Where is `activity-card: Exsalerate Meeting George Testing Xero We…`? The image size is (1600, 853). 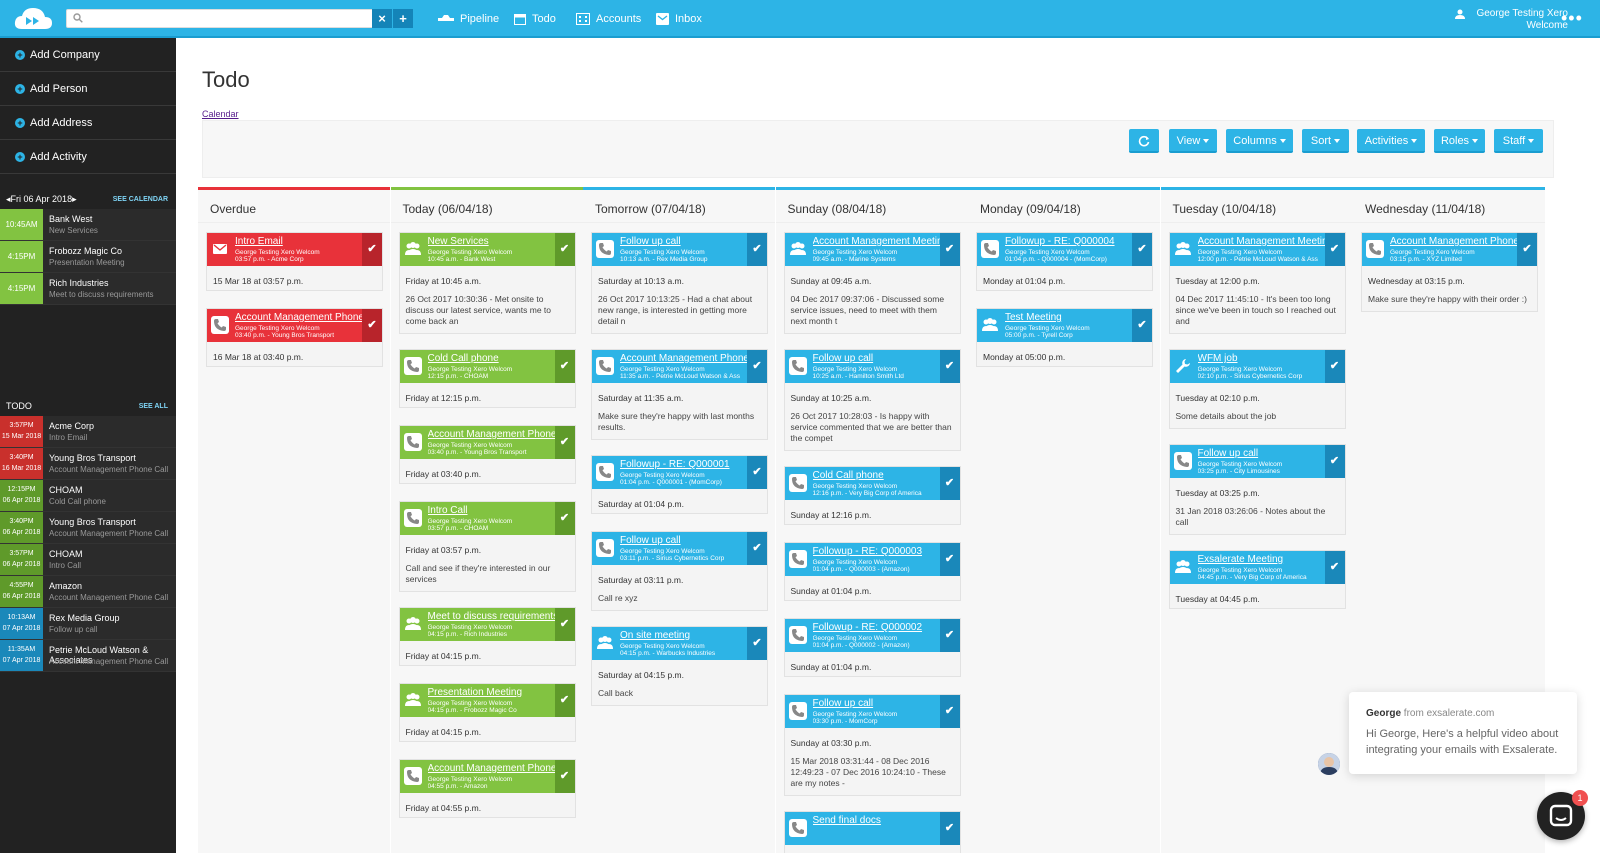 activity-card: Exsalerate Meeting George Testing Xero We… is located at coordinates (1257, 579).